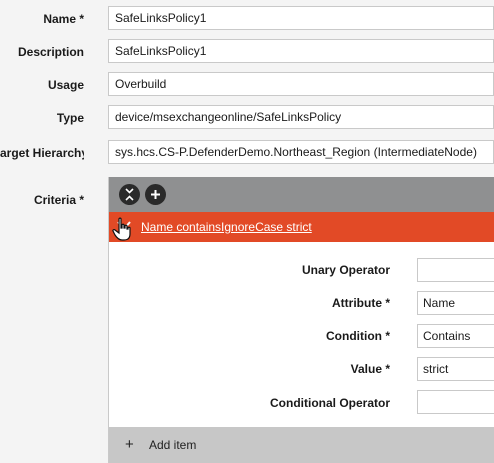 The image size is (494, 463). Describe the element at coordinates (370, 369) in the screenshot. I see `value-label: Value *` at that location.